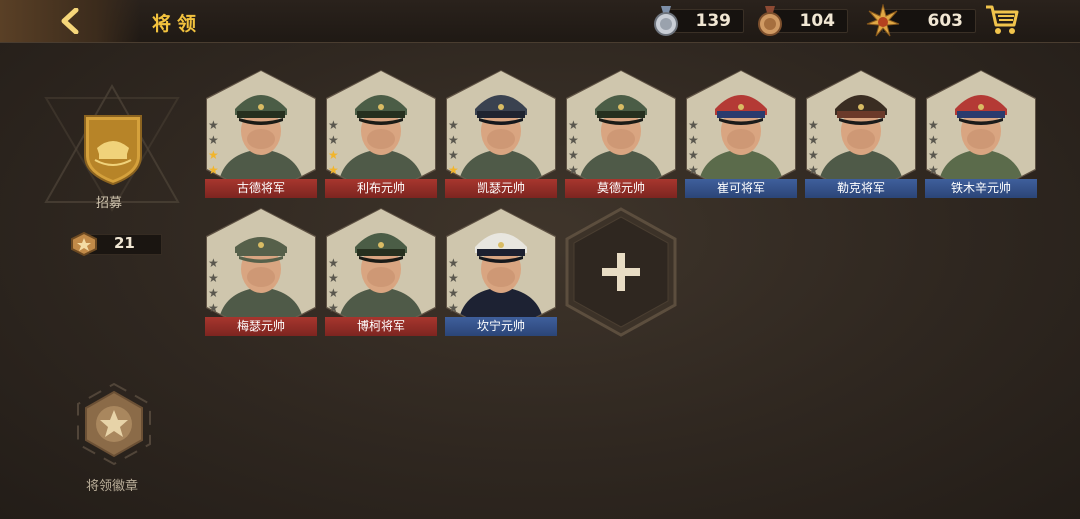  What do you see at coordinates (621, 134) in the screenshot?
I see `general-card: ★ ★ ★ ★ 莫德元帅` at bounding box center [621, 134].